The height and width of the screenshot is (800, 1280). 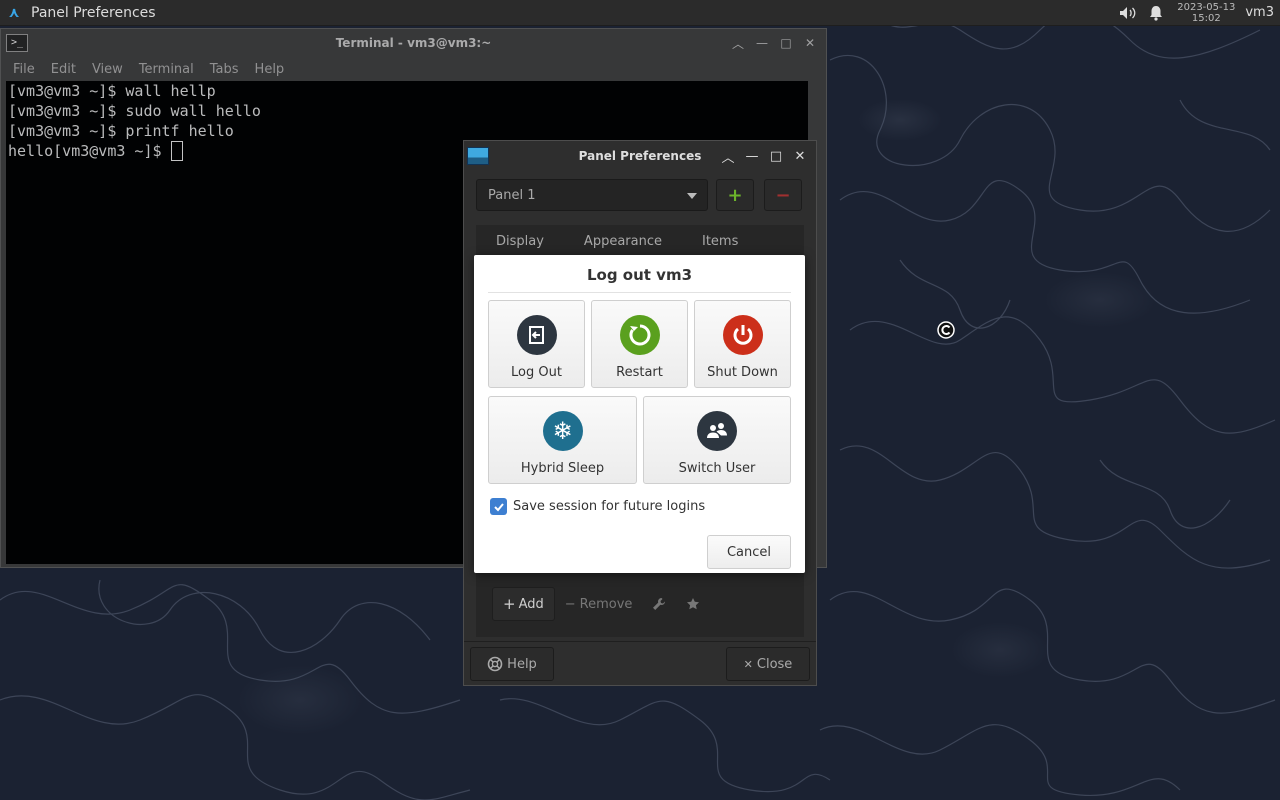 I want to click on remove-panel-button: −, so click(x=783, y=195).